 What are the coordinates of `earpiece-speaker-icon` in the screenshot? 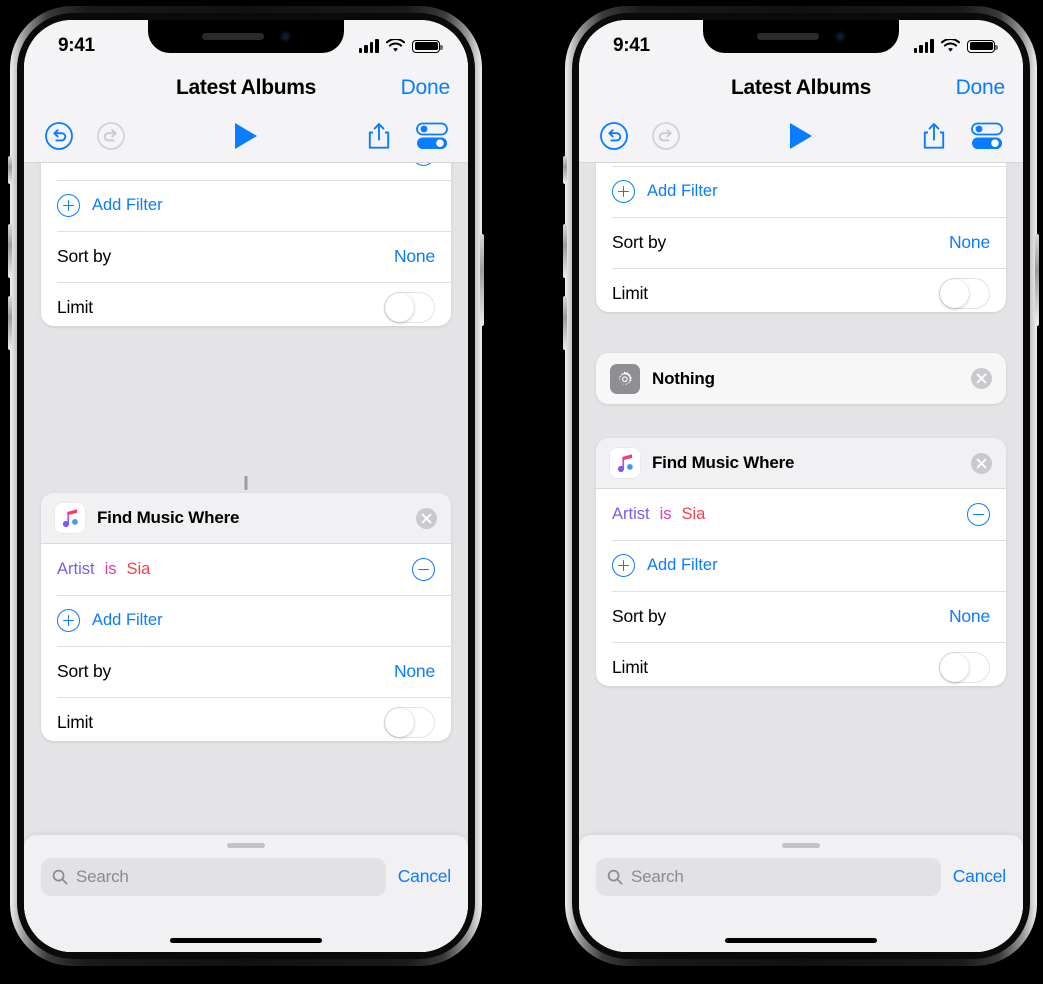 It's located at (232, 36).